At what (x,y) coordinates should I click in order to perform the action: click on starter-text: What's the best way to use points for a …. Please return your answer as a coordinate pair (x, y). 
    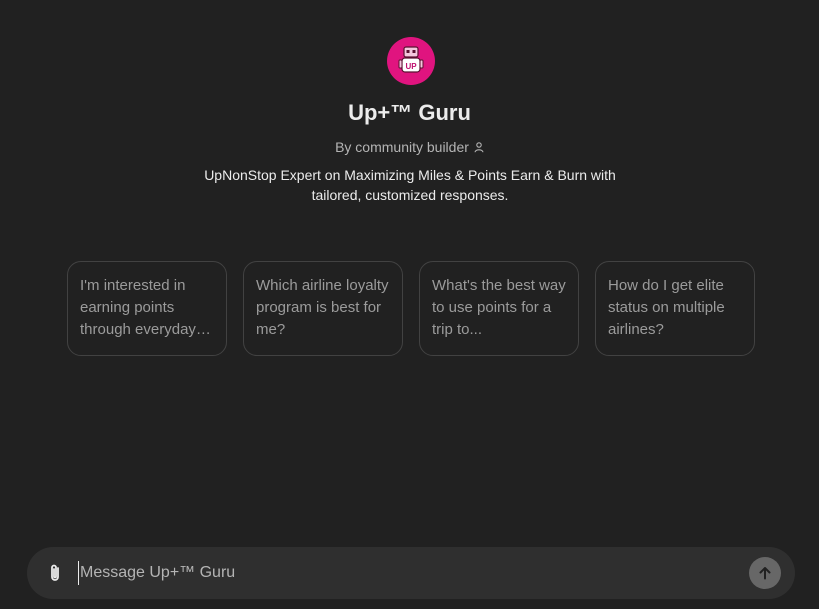
    Looking at the image, I should click on (499, 307).